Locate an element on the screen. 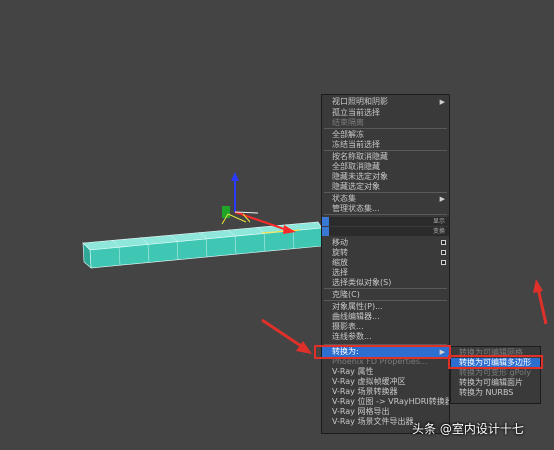 The image size is (554, 450). quad-label: 显示 is located at coordinates (438, 221).